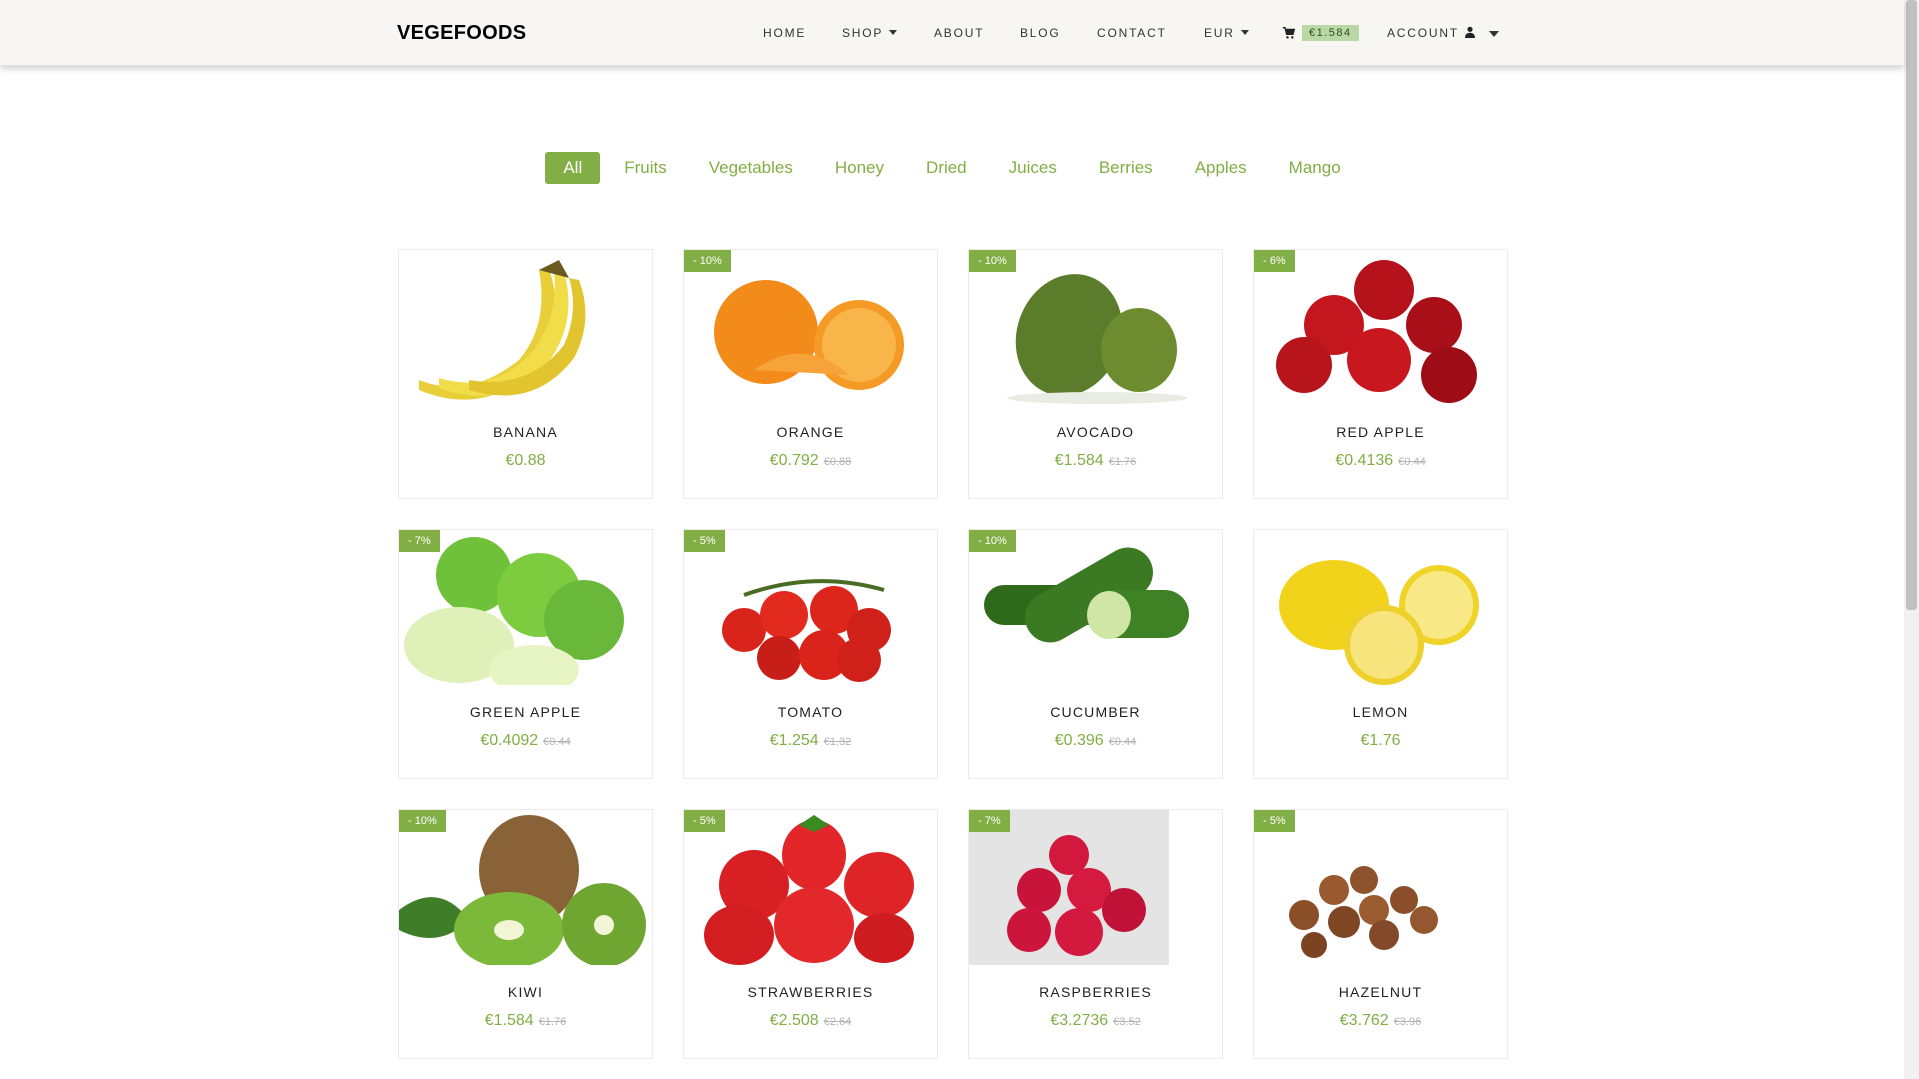 The width and height of the screenshot is (1919, 1079). I want to click on product-image-raspberries, so click(1095, 887).